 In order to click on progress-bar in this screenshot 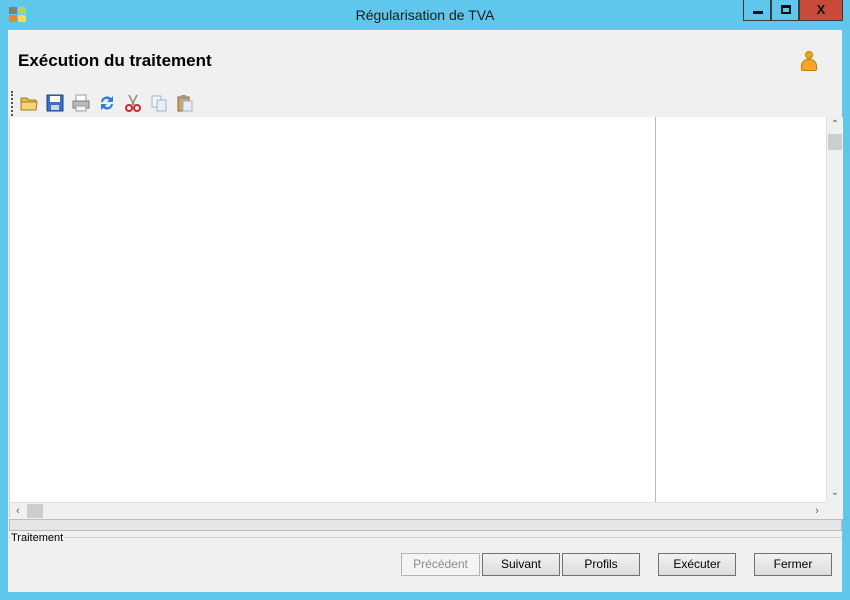, I will do `click(425, 525)`.